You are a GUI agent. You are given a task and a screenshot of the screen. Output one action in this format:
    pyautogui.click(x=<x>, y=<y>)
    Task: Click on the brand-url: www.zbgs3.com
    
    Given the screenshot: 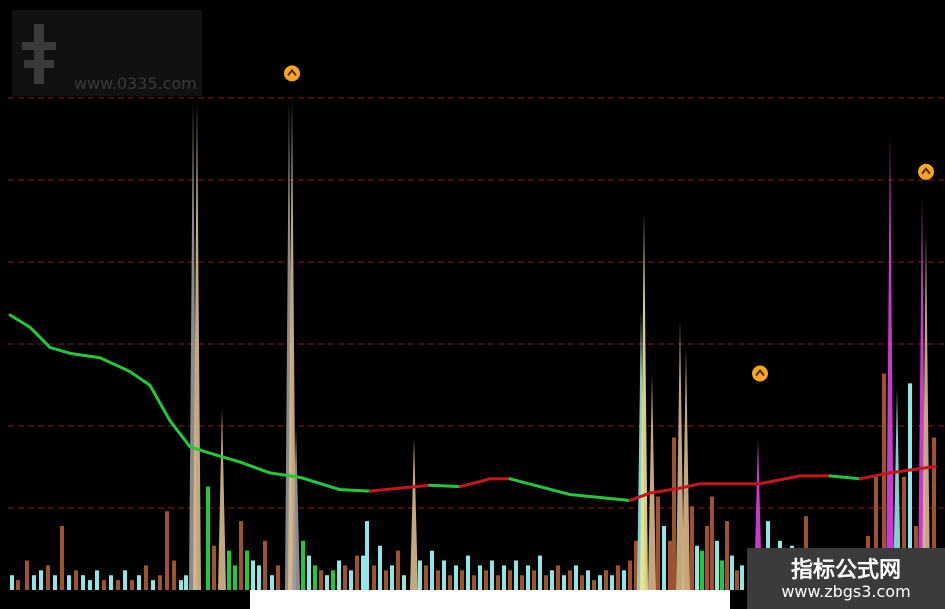 What is the action you would take?
    pyautogui.click(x=846, y=591)
    